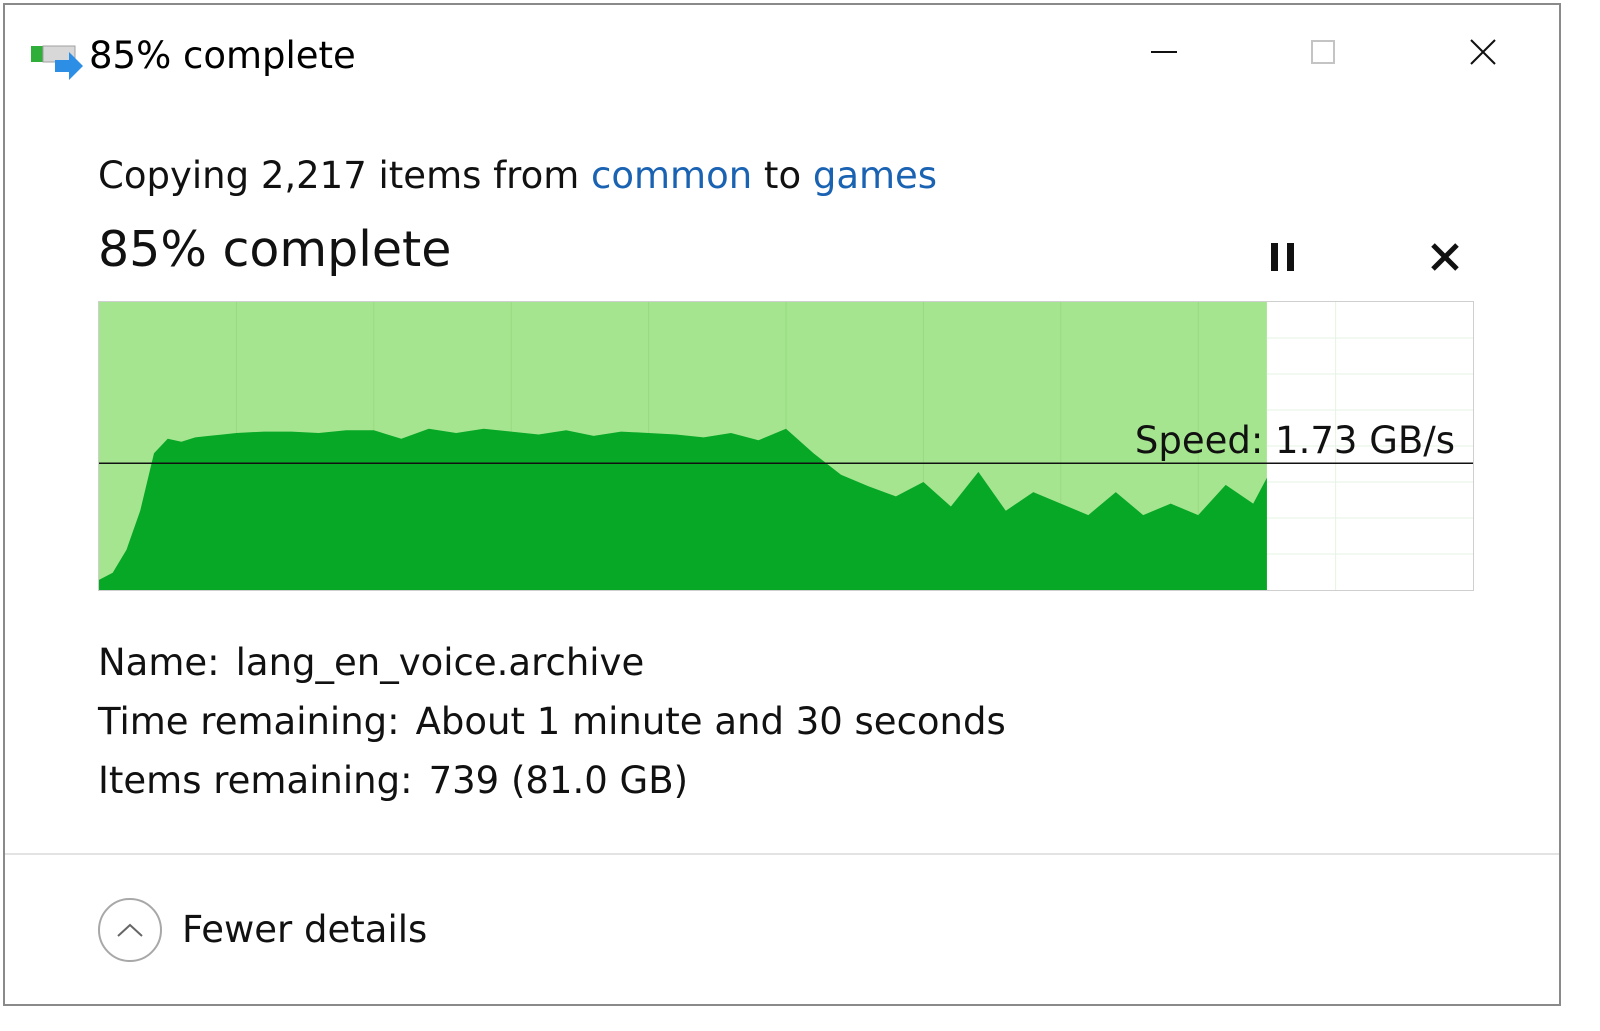 The image size is (1600, 1031). I want to click on footer-divider, so click(782, 854).